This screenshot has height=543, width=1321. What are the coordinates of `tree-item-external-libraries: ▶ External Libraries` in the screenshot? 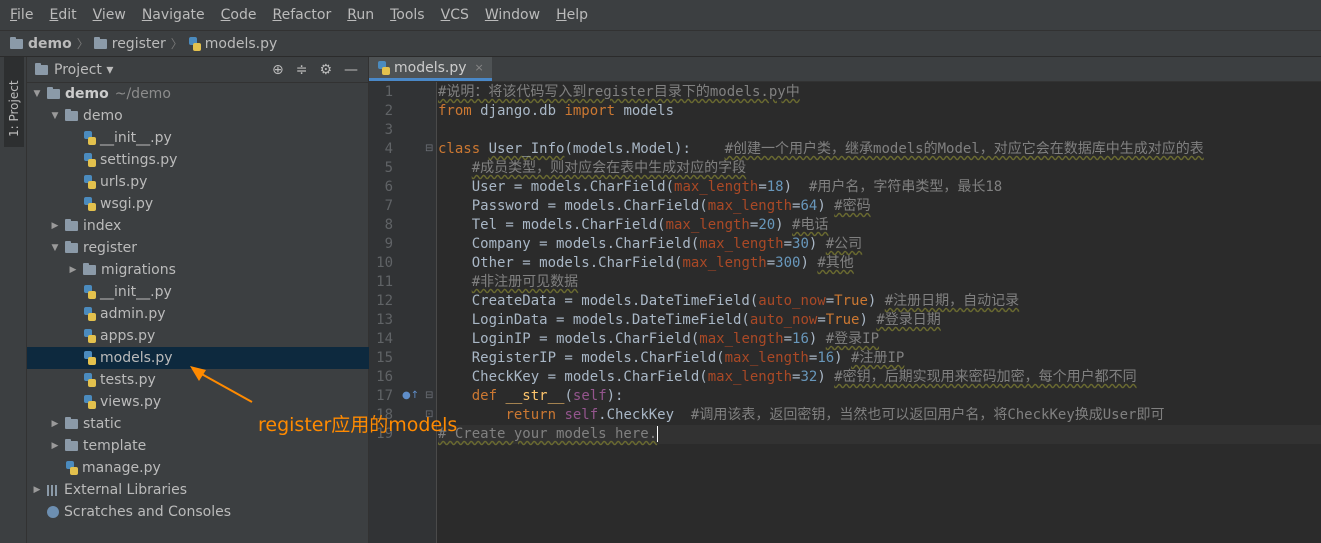 It's located at (198, 490).